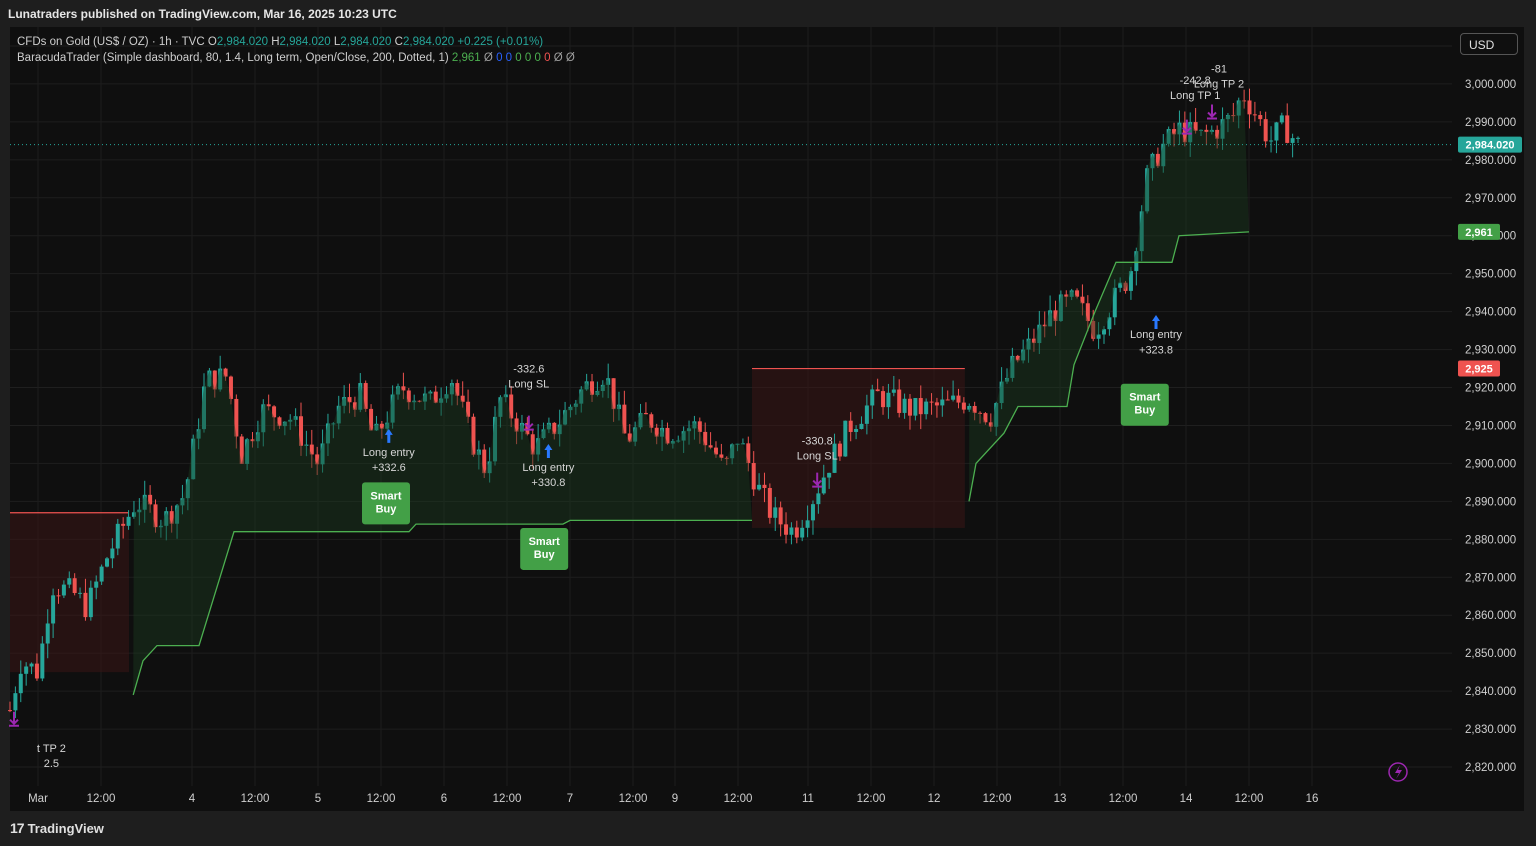 This screenshot has height=846, width=1536. What do you see at coordinates (528, 423) in the screenshot?
I see `take-profit-arrow-icon` at bounding box center [528, 423].